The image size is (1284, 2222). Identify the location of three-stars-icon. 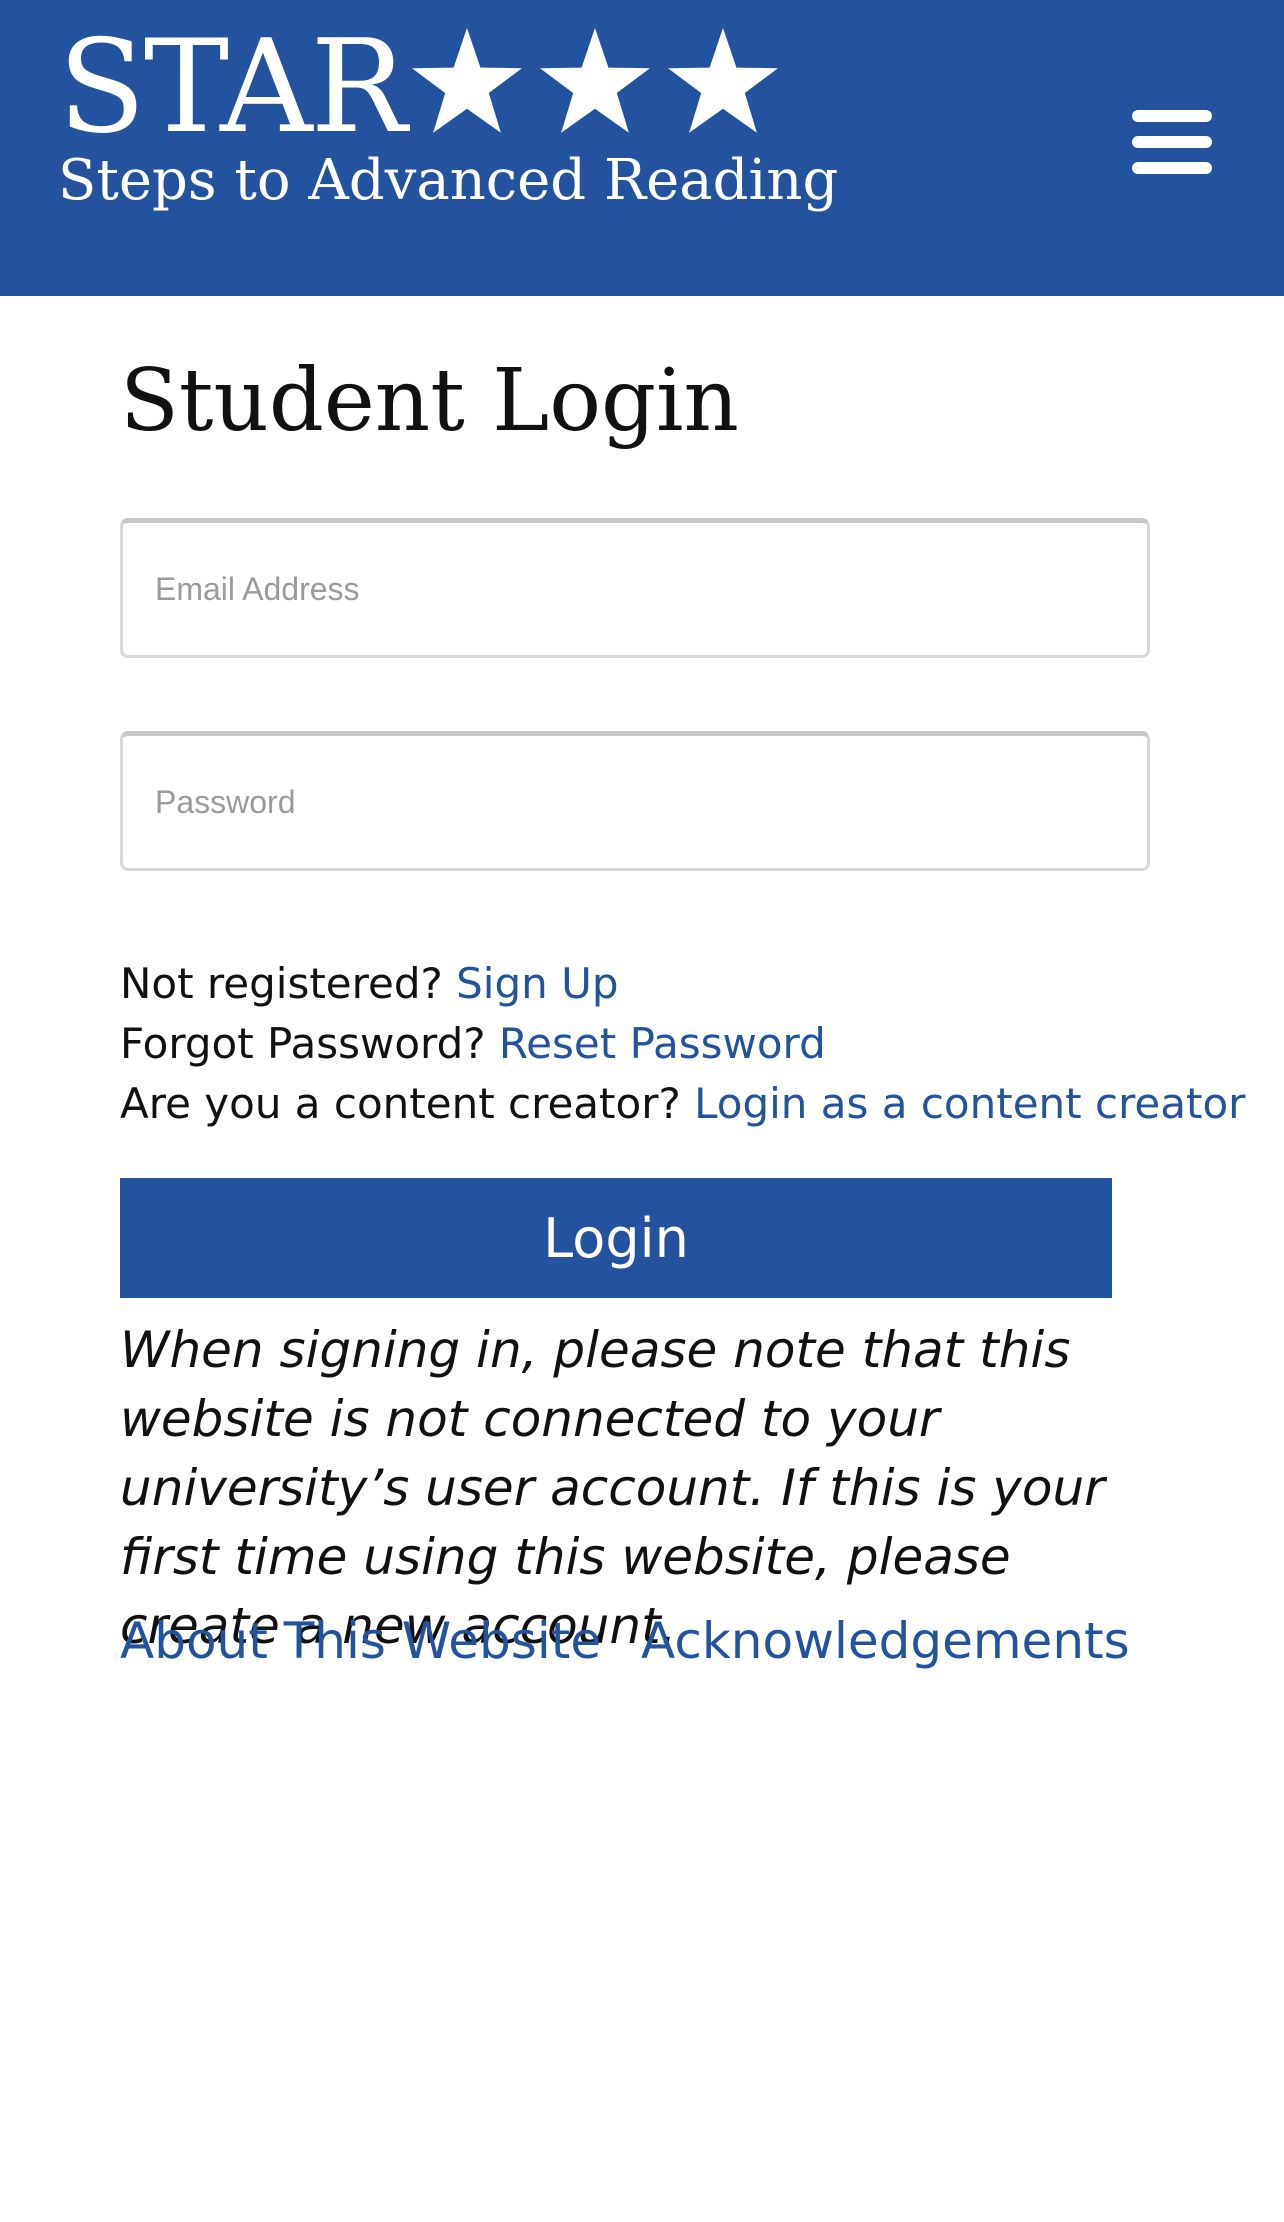
(595, 86).